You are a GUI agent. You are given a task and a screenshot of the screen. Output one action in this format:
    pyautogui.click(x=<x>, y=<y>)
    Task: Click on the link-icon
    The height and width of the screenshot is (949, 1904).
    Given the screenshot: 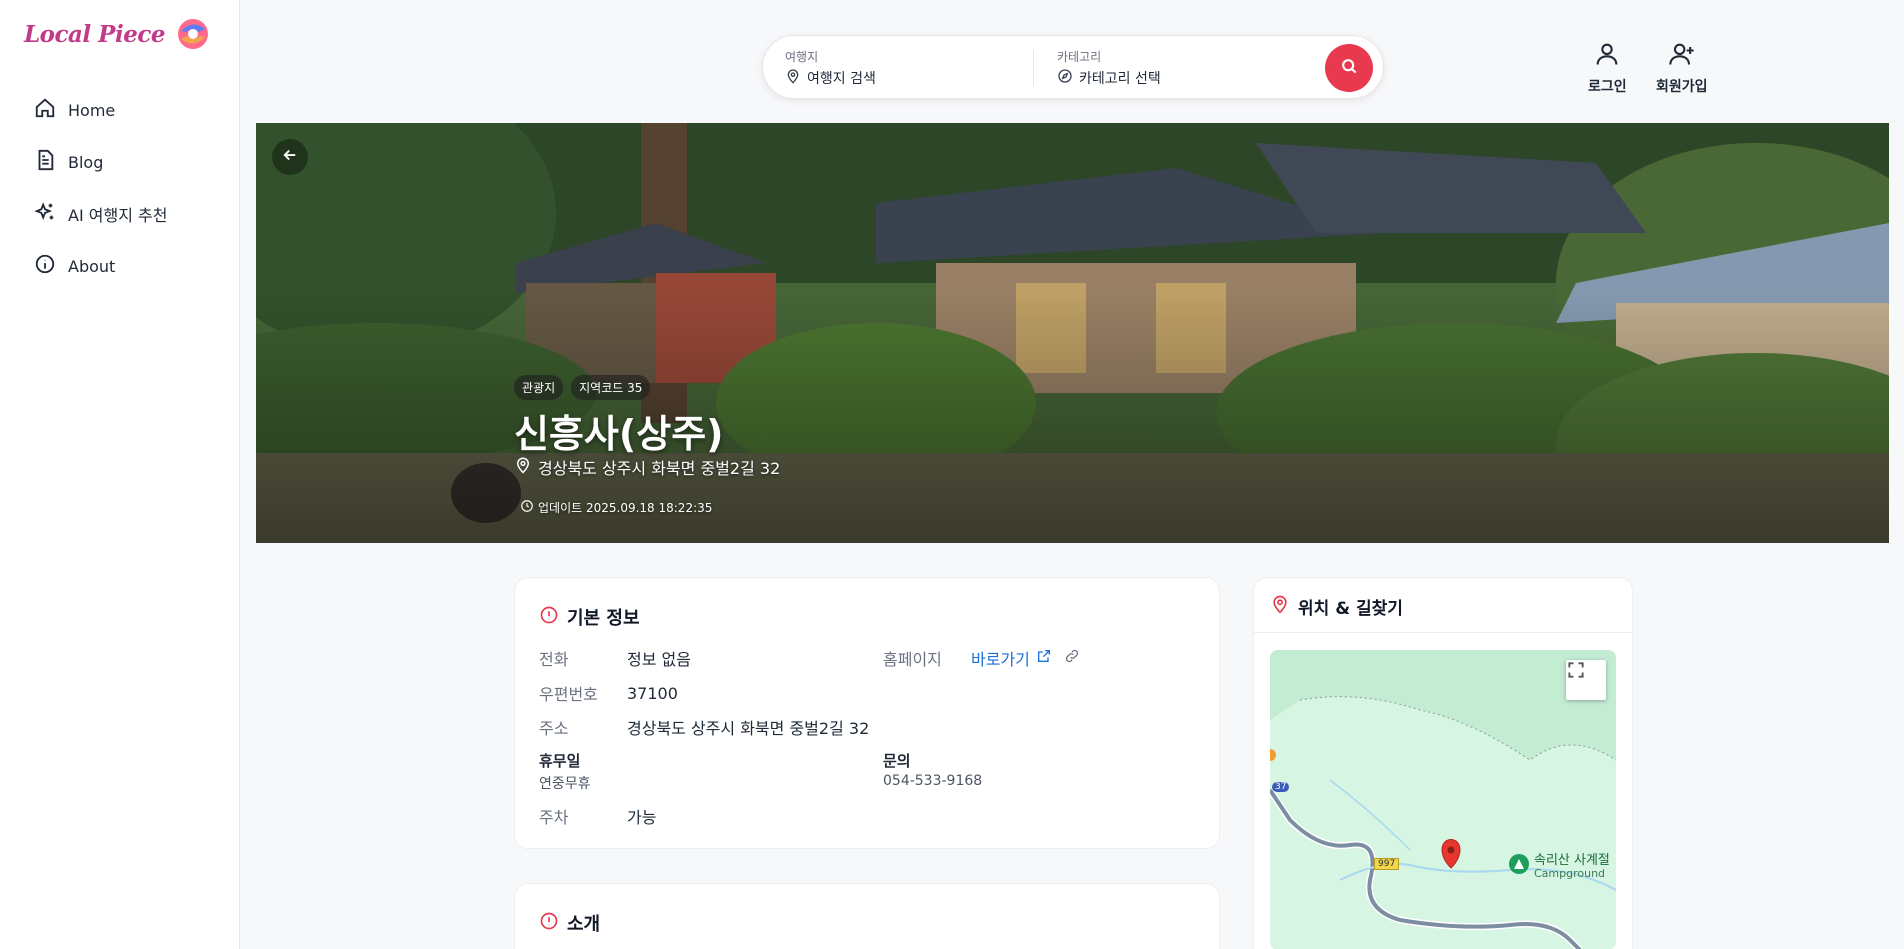 What is the action you would take?
    pyautogui.click(x=1072, y=658)
    